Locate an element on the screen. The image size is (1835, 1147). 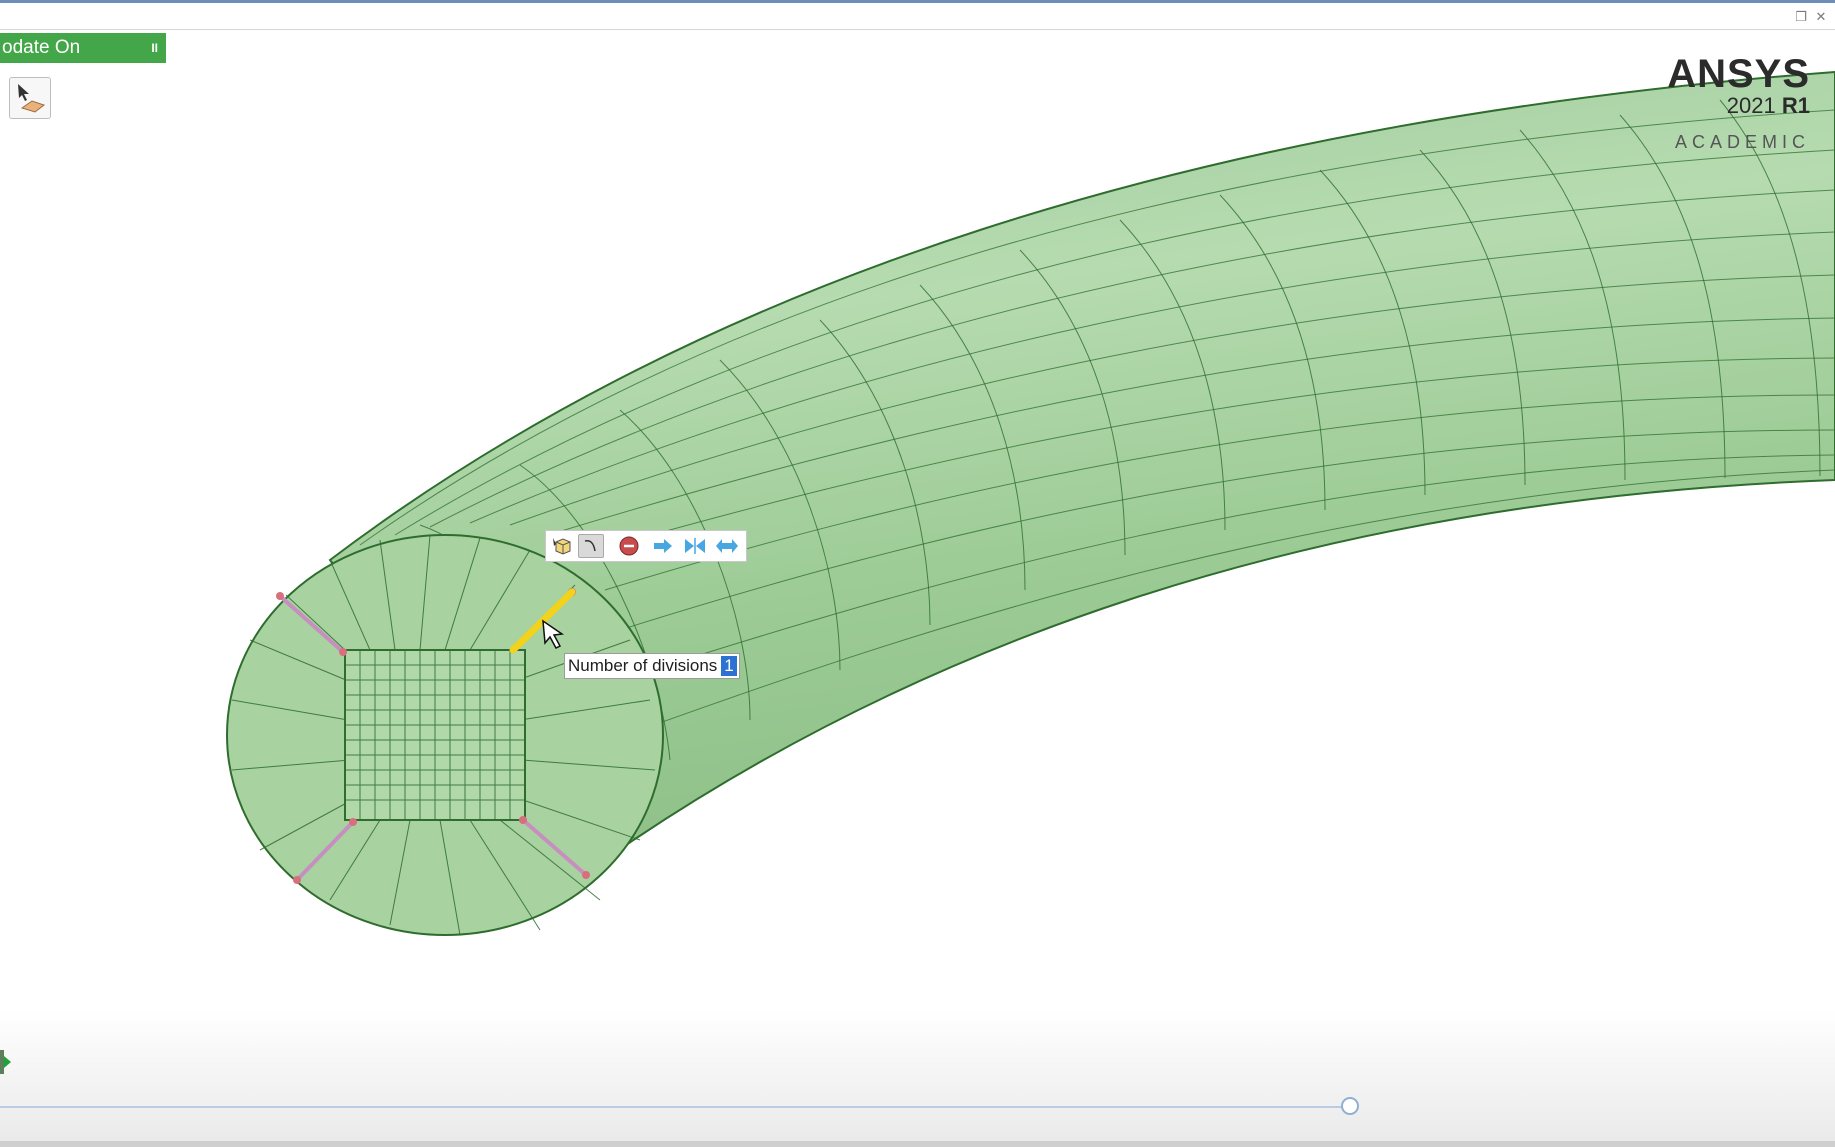
version-year: 2021 is located at coordinates (1751, 105).